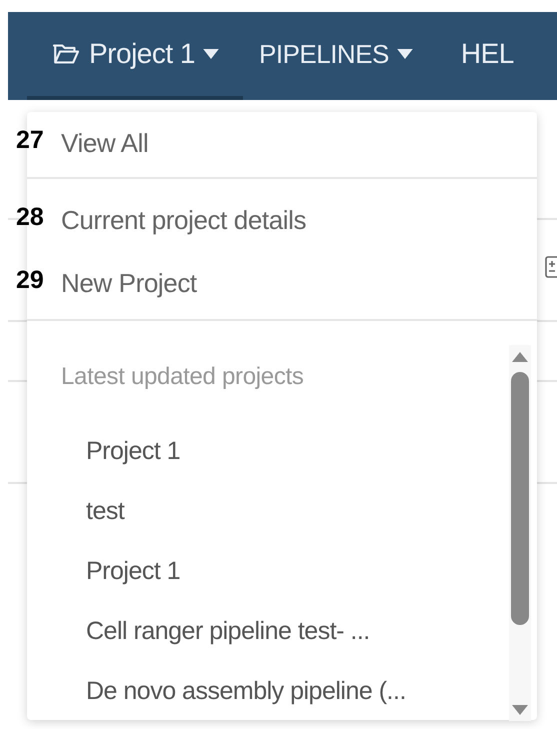 The width and height of the screenshot is (557, 729). I want to click on scrollbar-thumb, so click(520, 498).